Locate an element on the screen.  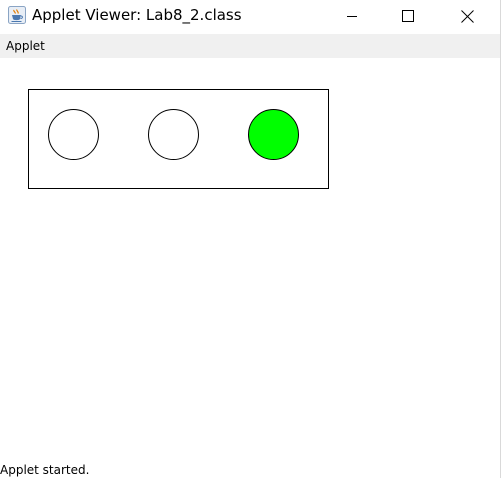
menu-bar: Applet is located at coordinates (250, 46).